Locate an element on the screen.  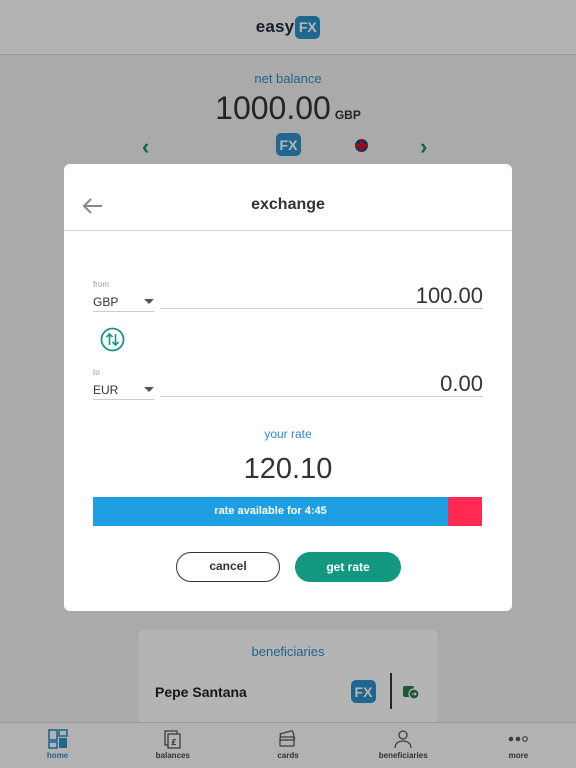
to-label: to is located at coordinates (96, 372).